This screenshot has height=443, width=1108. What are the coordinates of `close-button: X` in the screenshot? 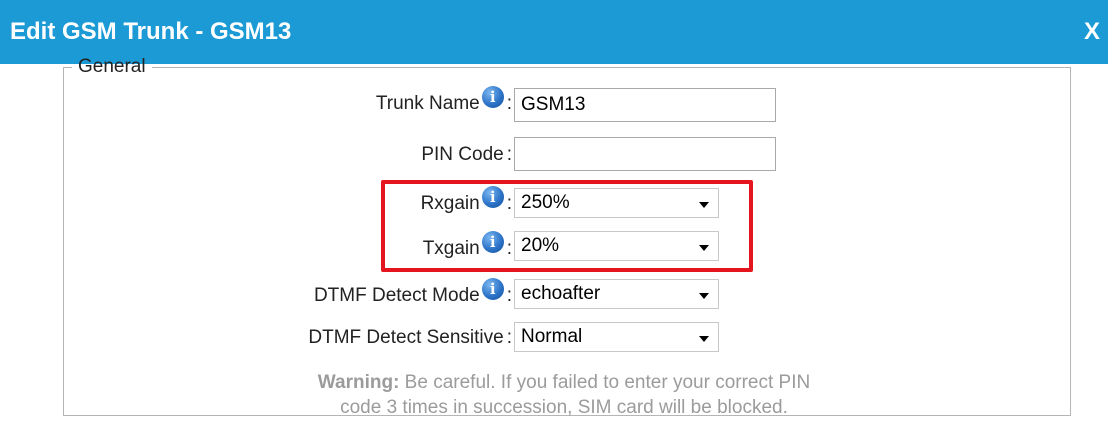 It's located at (1092, 32).